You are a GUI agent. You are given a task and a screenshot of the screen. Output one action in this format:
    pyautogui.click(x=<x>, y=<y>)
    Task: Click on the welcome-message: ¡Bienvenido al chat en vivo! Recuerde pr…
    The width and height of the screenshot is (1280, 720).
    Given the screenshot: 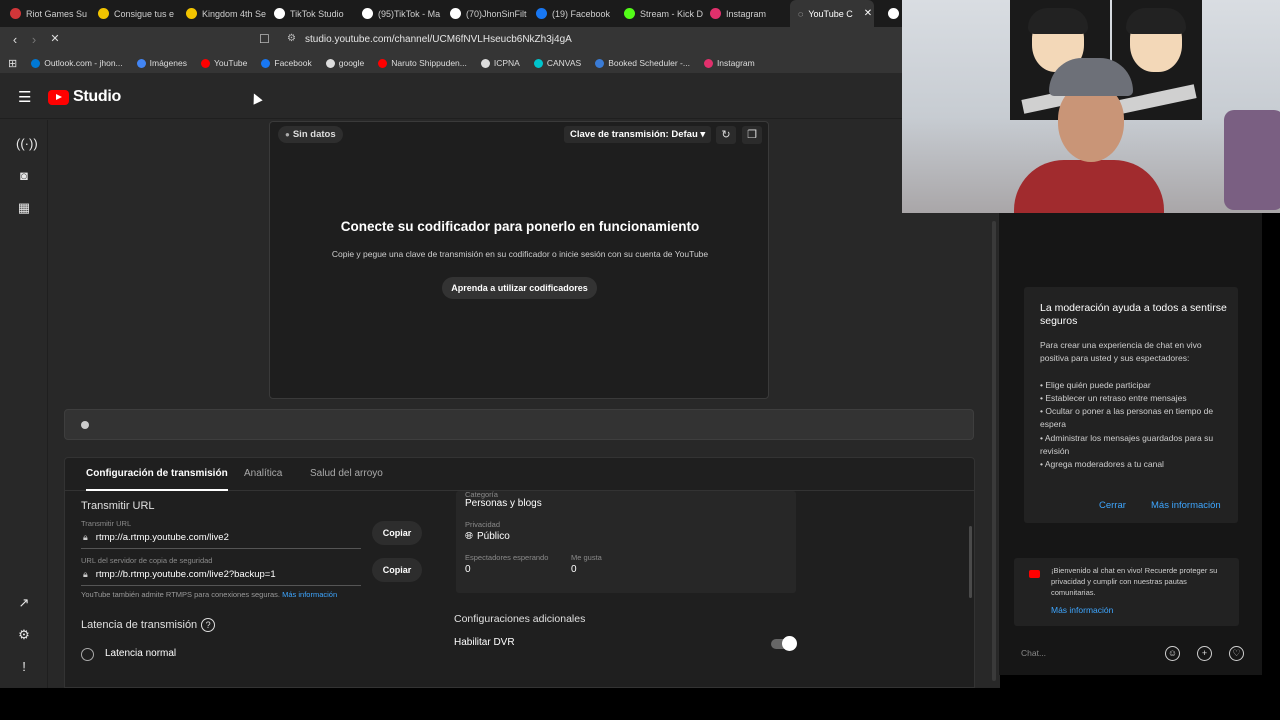 What is the action you would take?
    pyautogui.click(x=1126, y=592)
    